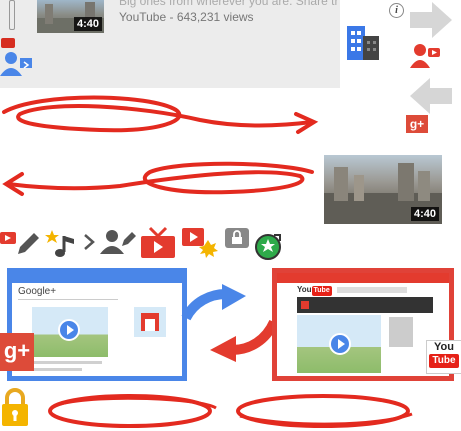 This screenshot has width=461, height=431. Describe the element at coordinates (363, 43) in the screenshot. I see `buildings-icon` at that location.